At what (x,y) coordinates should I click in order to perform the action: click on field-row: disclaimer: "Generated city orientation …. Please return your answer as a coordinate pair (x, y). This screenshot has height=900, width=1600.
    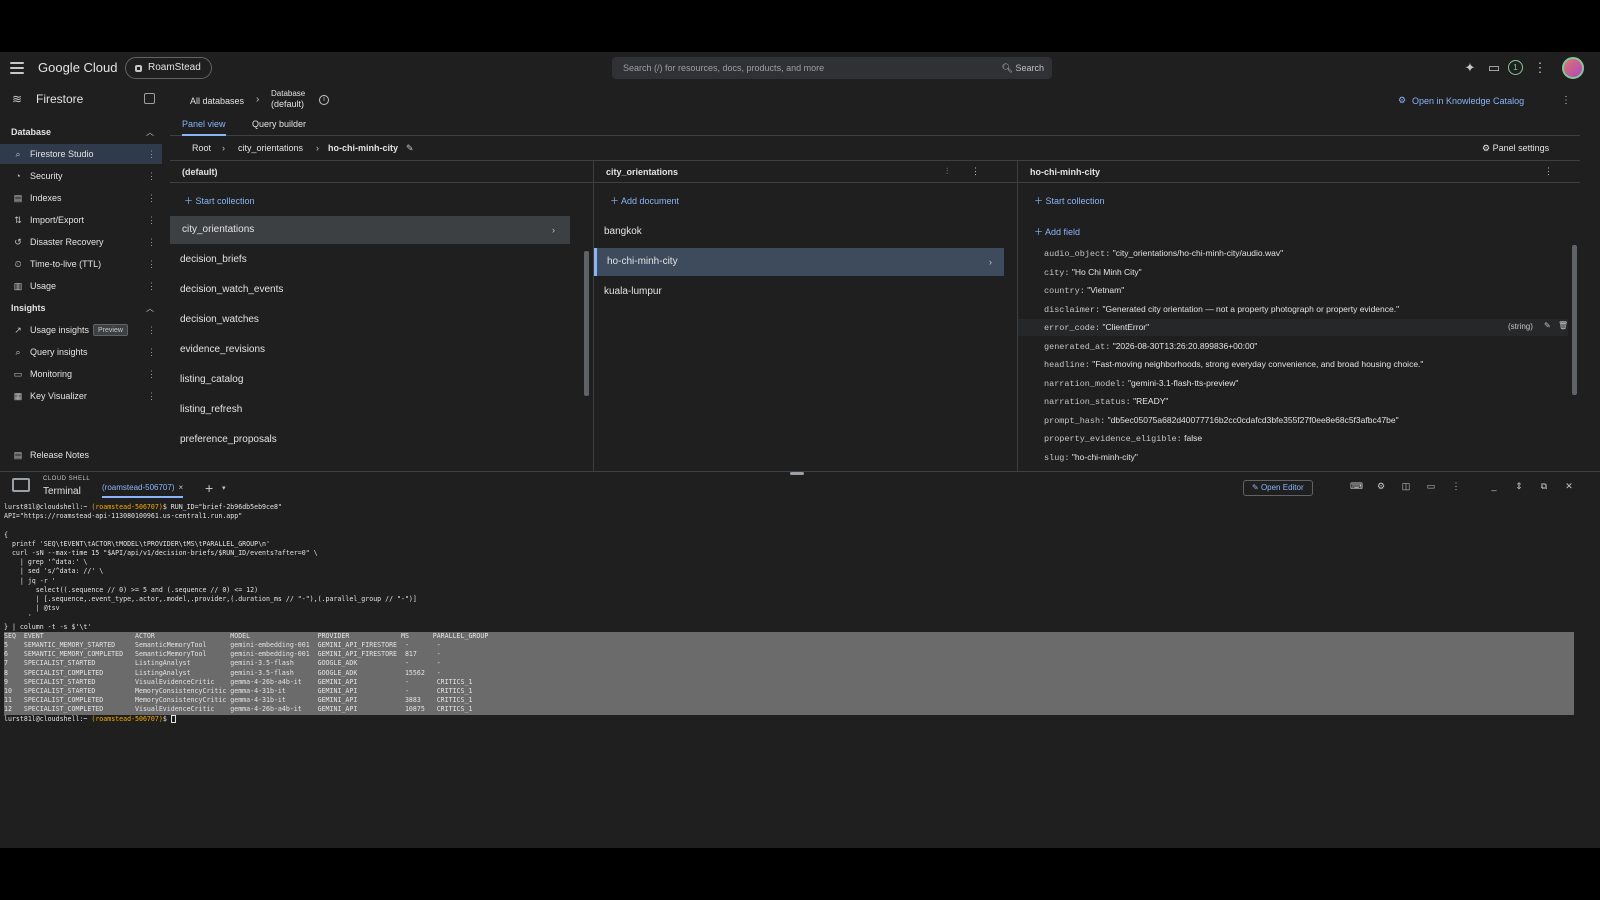
    Looking at the image, I should click on (1221, 309).